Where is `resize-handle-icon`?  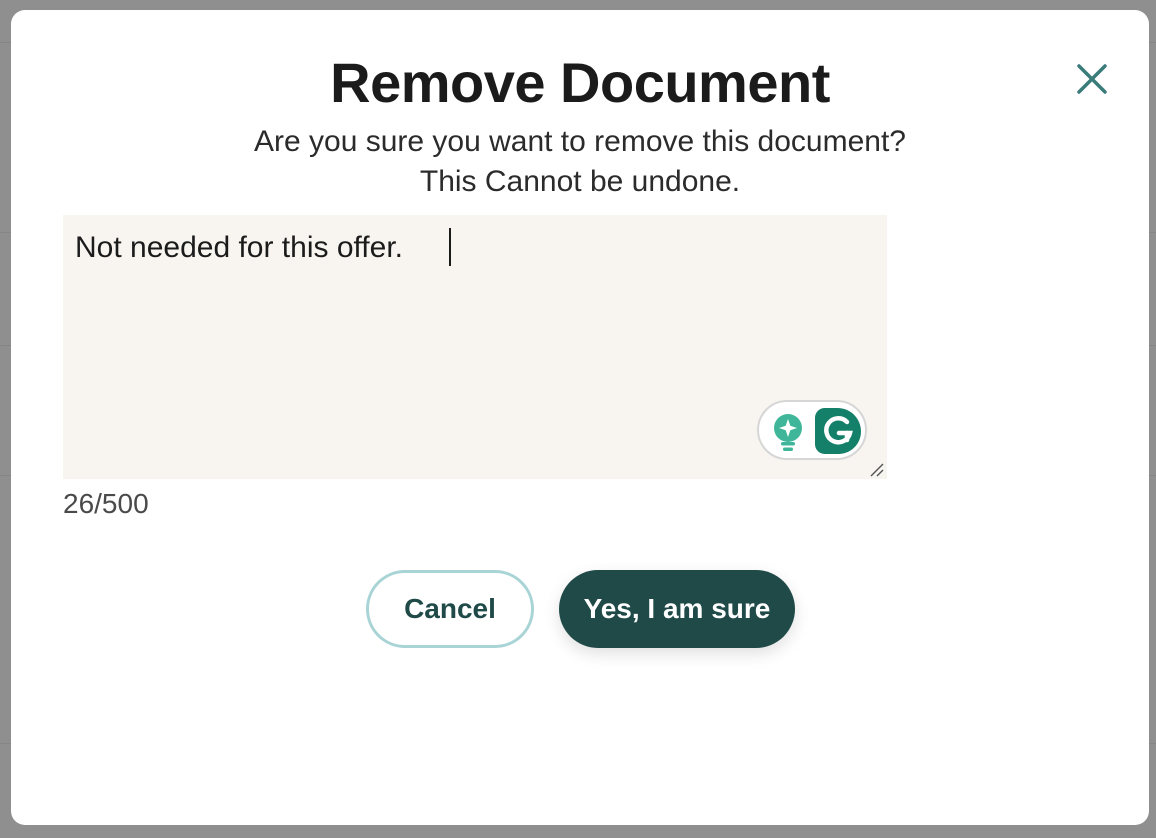
resize-handle-icon is located at coordinates (877, 470).